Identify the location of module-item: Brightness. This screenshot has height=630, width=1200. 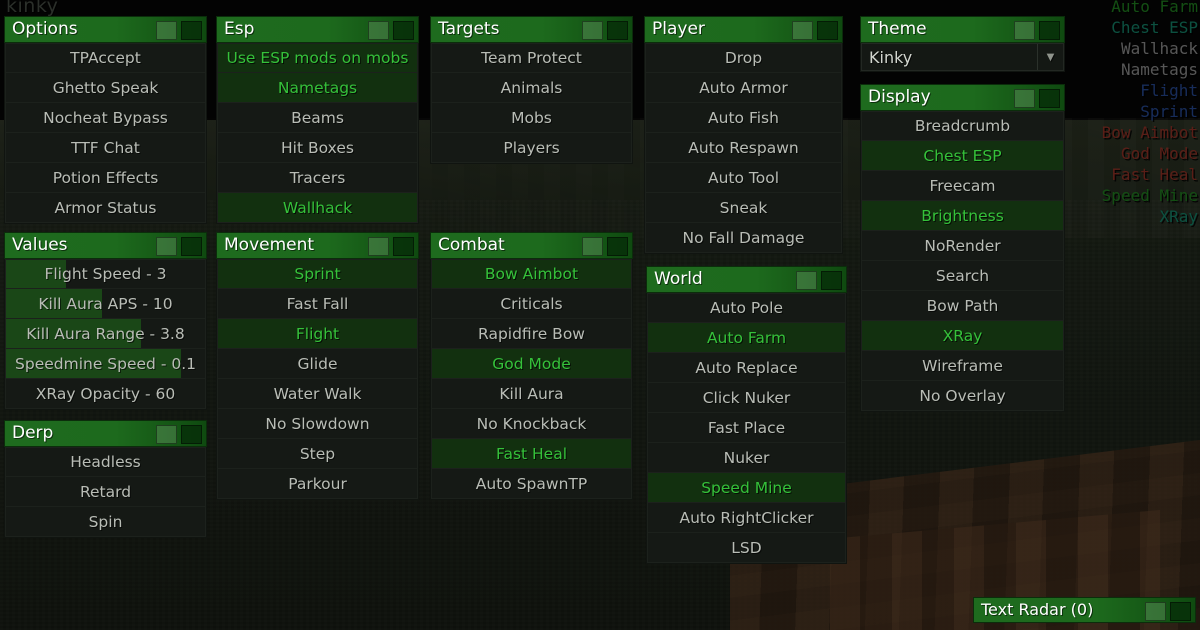
(962, 216).